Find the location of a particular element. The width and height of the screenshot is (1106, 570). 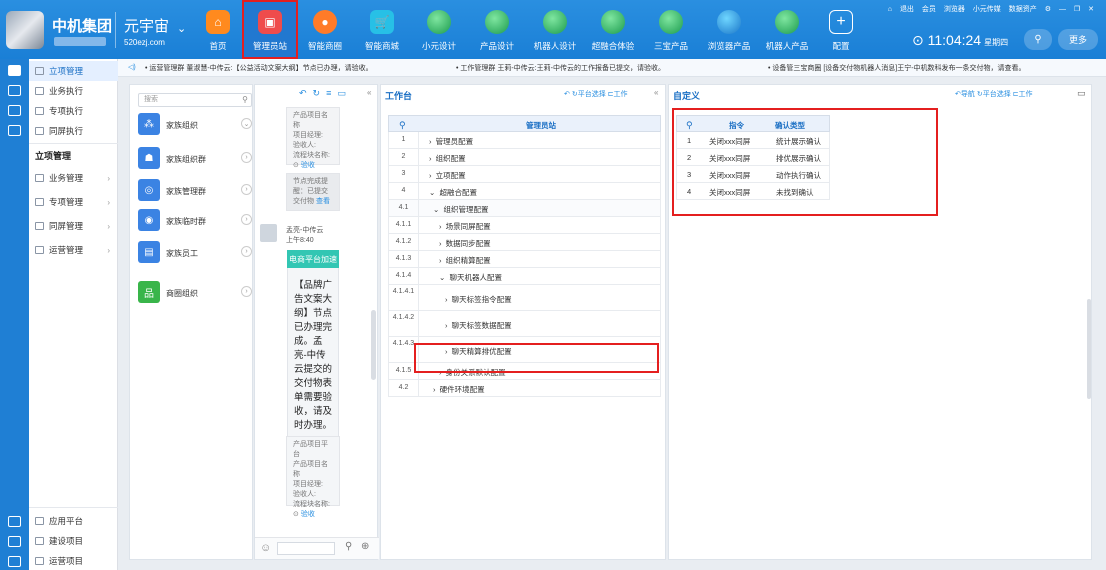

sidebar-group-special: 专项管理 › is located at coordinates (73, 202).